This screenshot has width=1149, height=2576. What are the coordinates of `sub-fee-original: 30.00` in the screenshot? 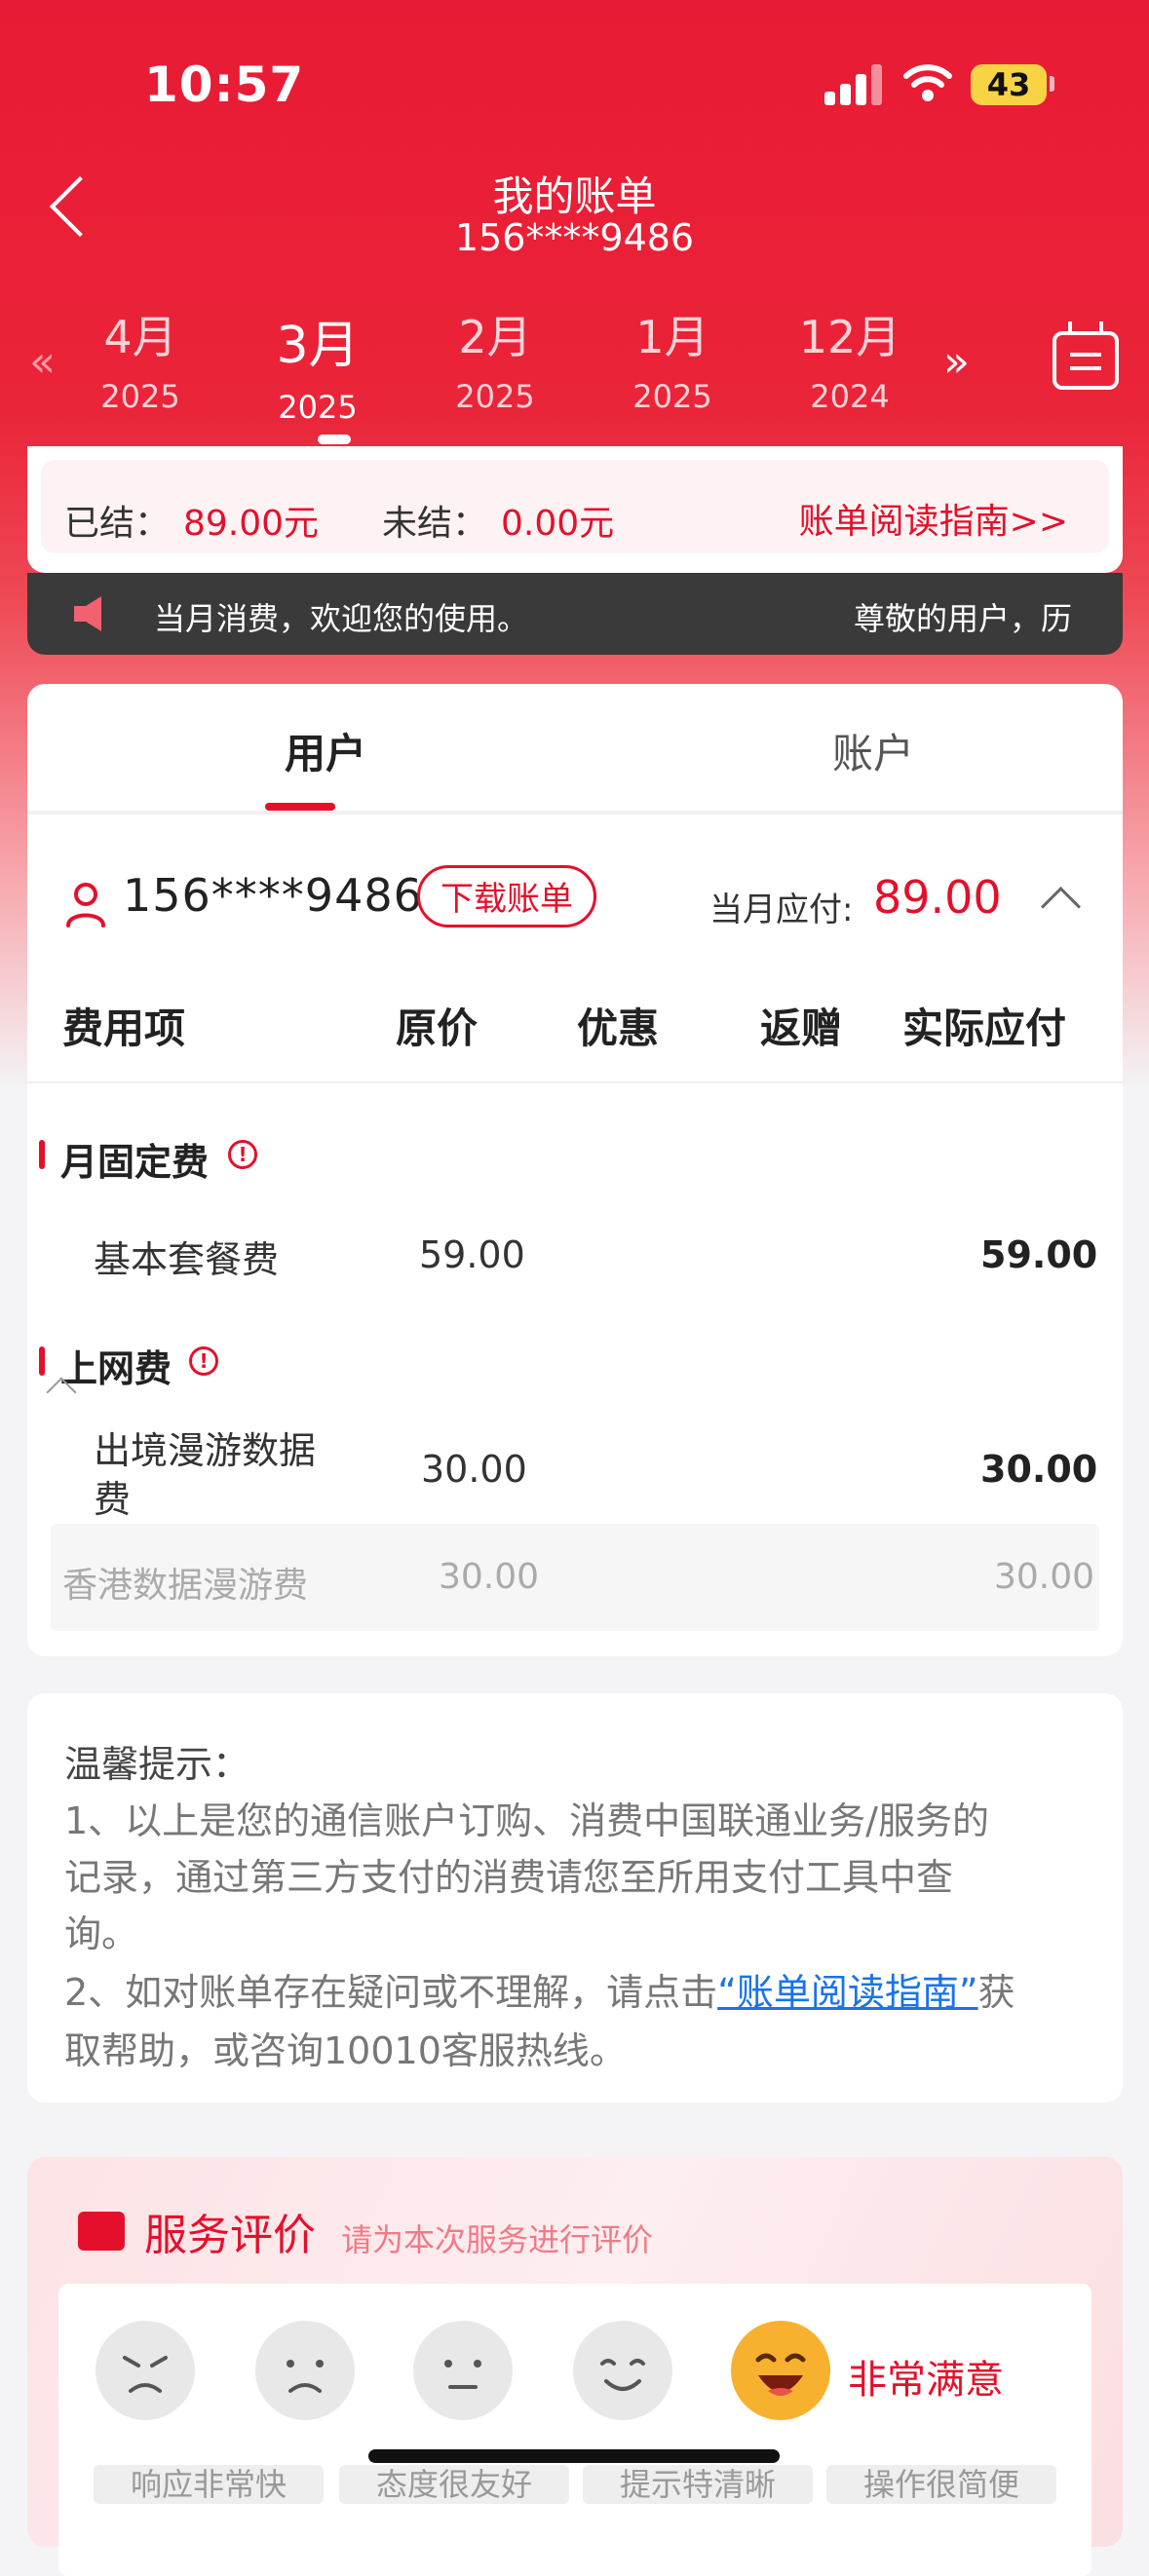 It's located at (489, 1577).